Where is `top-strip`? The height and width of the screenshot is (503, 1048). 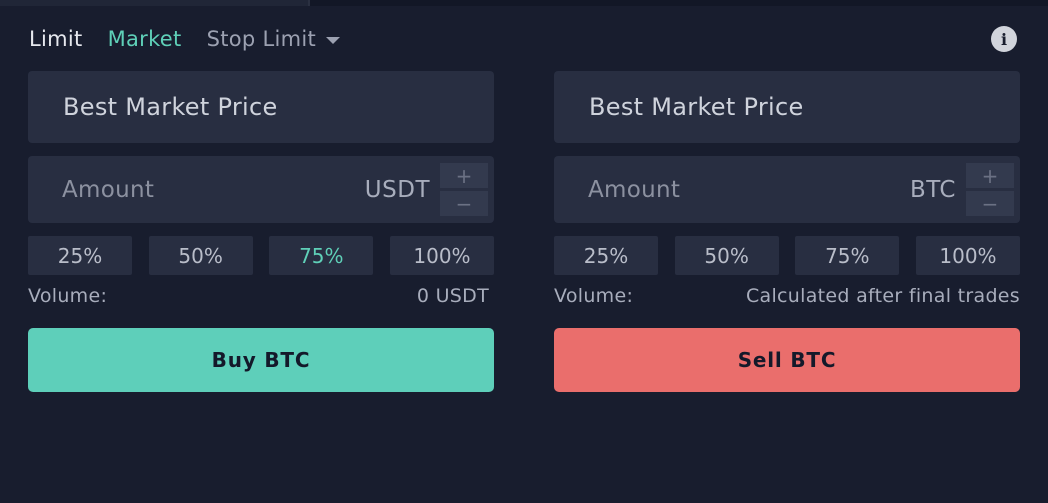 top-strip is located at coordinates (524, 3).